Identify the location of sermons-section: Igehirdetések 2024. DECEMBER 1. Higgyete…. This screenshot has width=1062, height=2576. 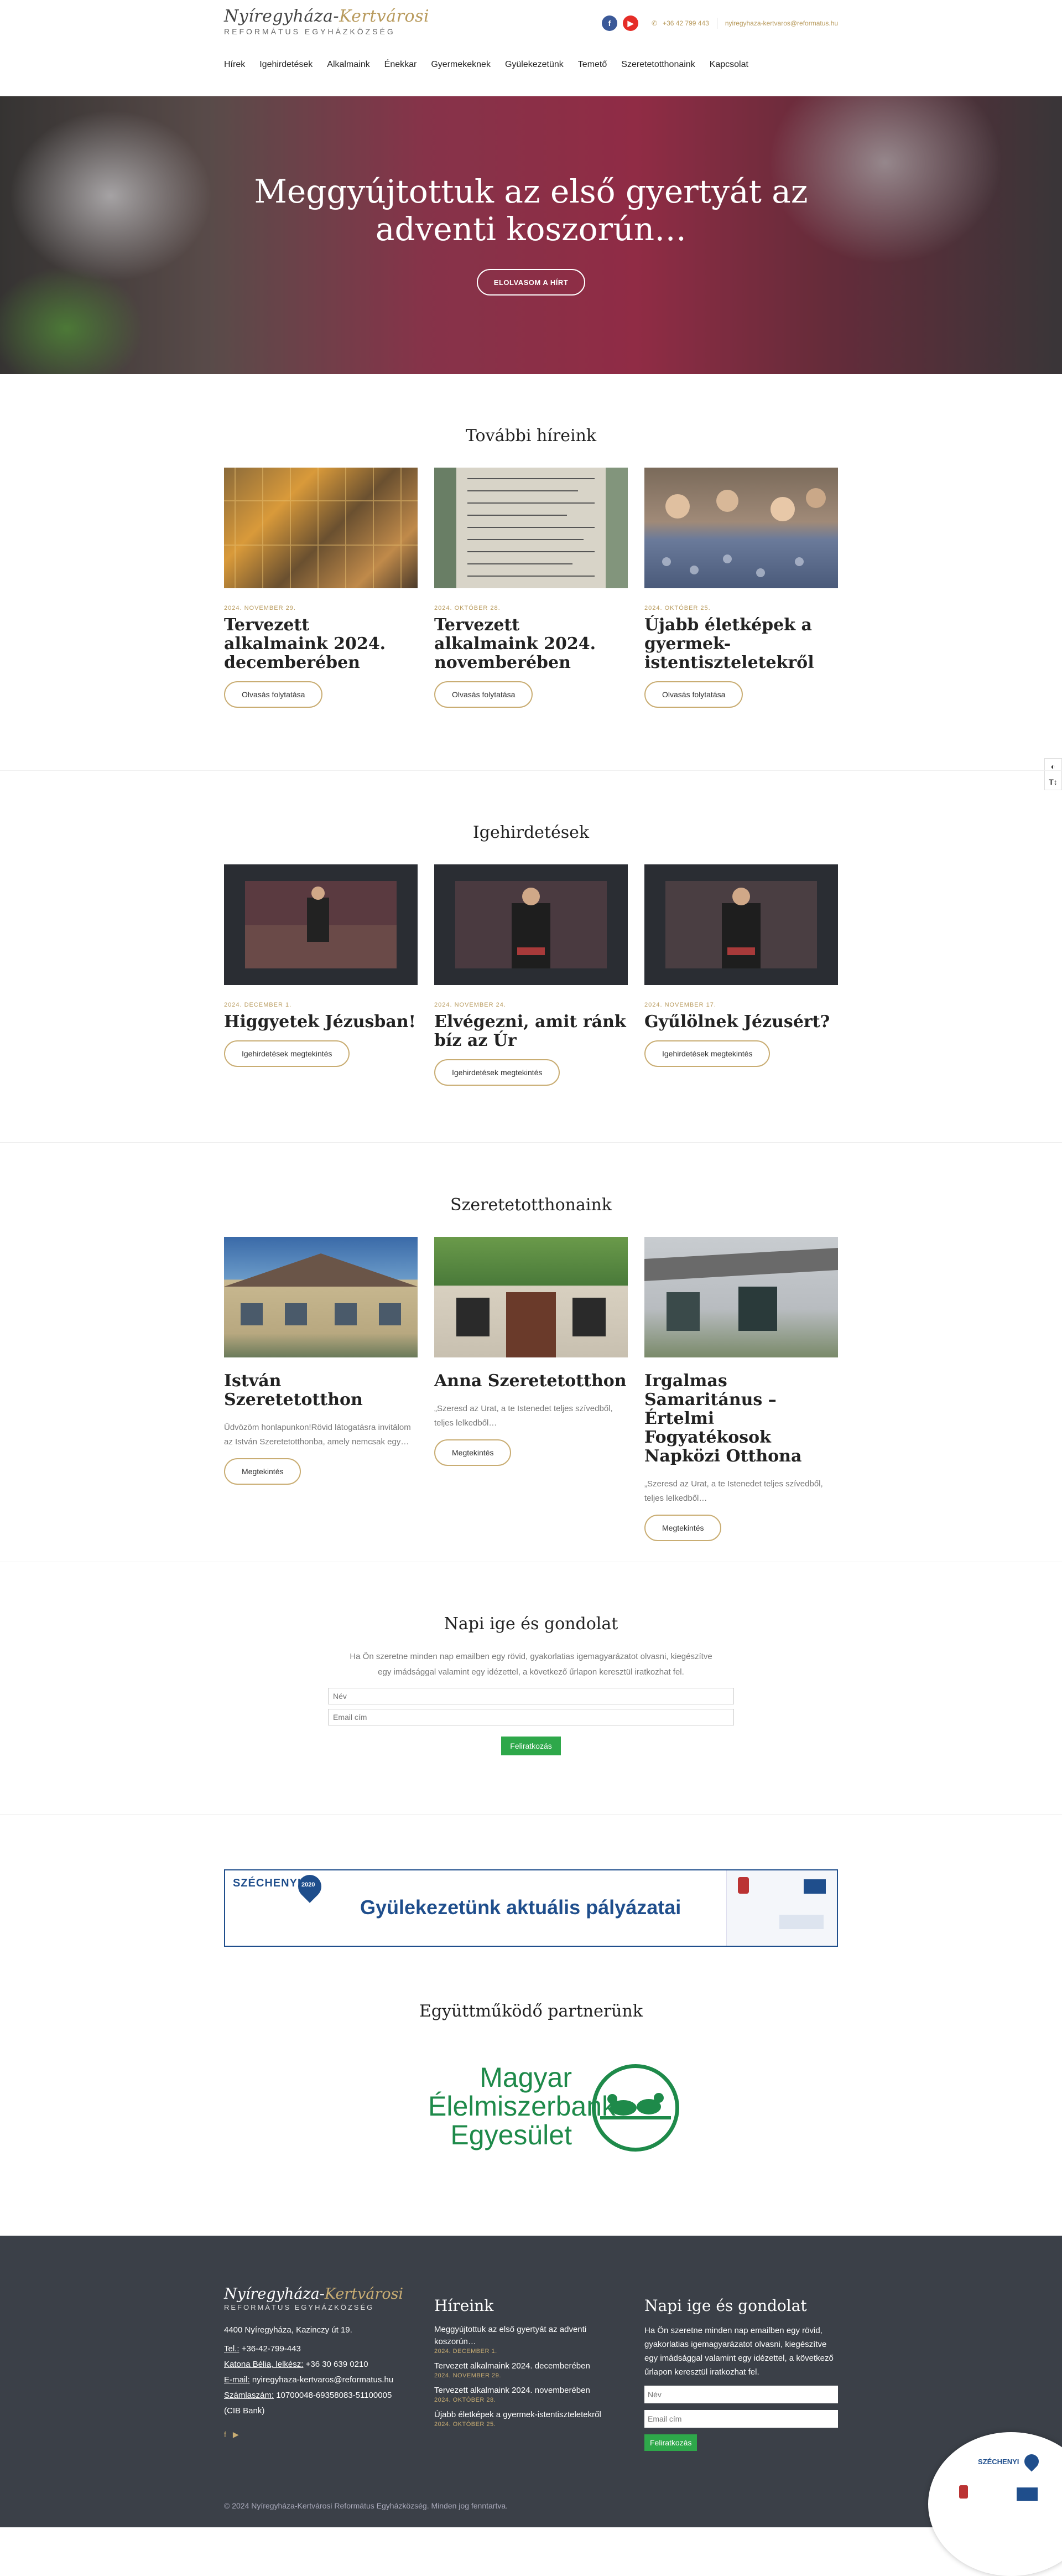
(531, 954).